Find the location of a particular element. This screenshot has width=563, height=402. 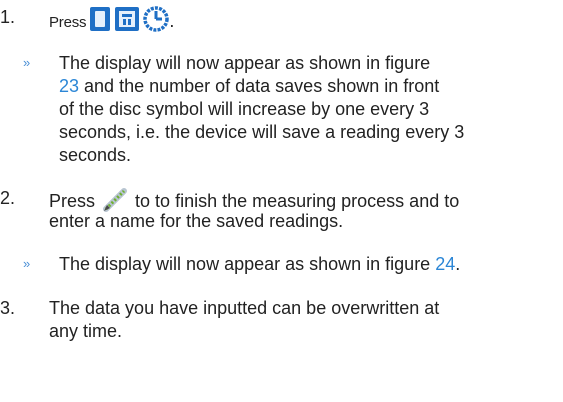

result-marker-2: » is located at coordinates (27, 263).